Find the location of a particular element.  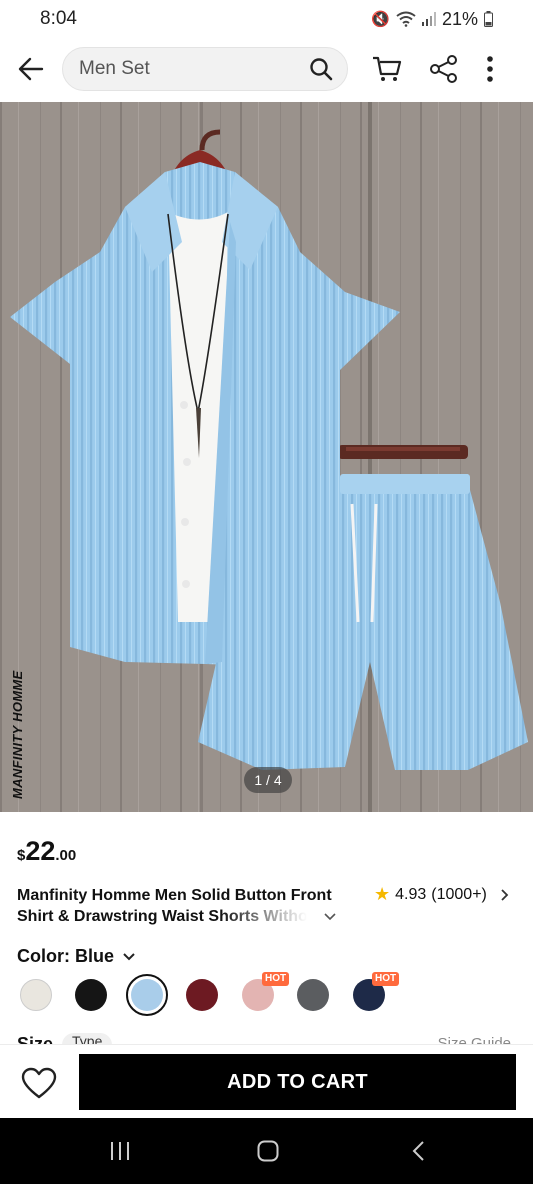

color-swatches: HOT HOT is located at coordinates (266, 995).